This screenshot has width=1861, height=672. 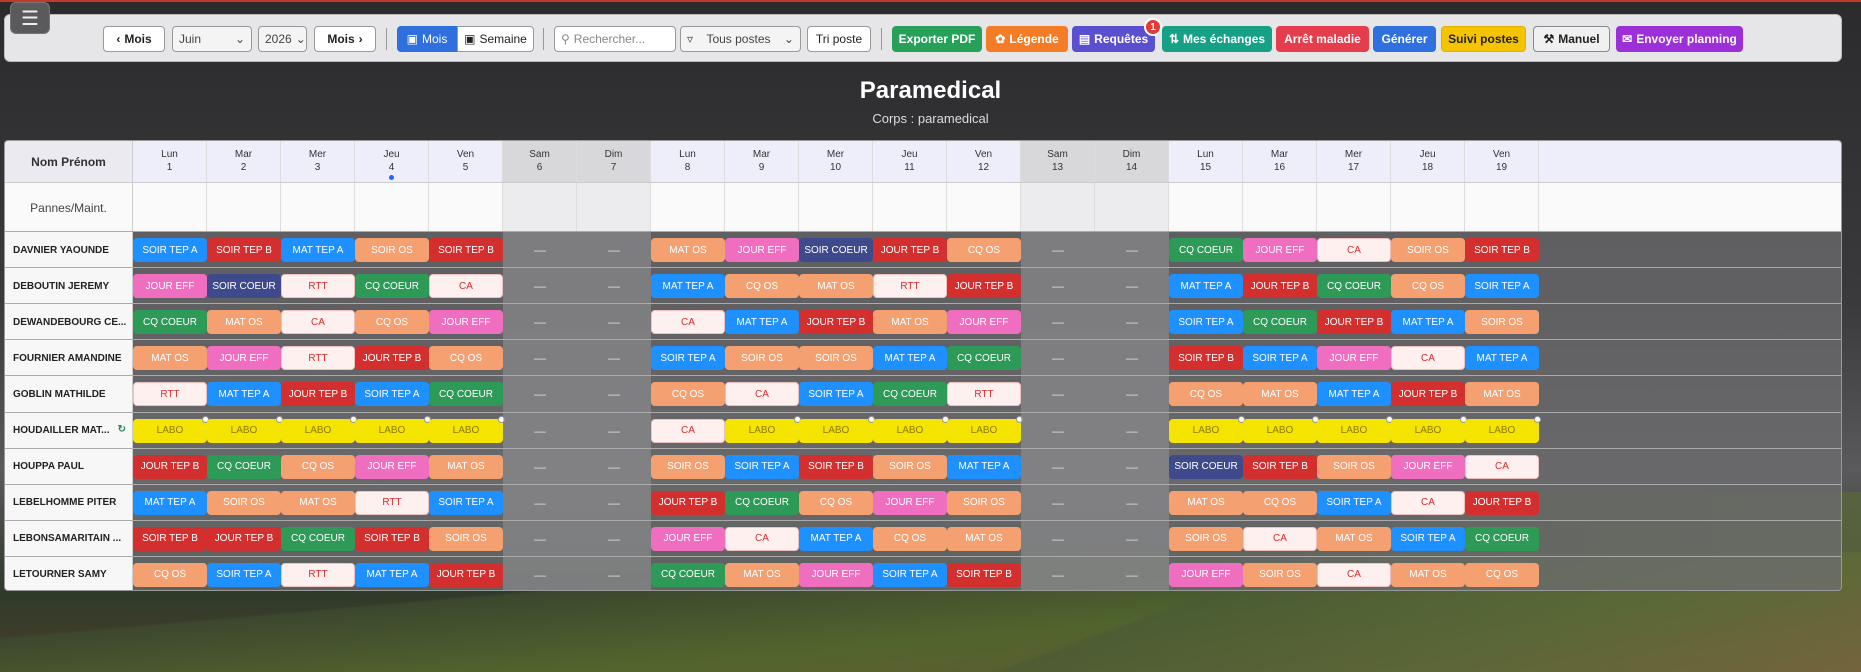 I want to click on staff-name: DEBOUTIN JEREMY, so click(x=69, y=286).